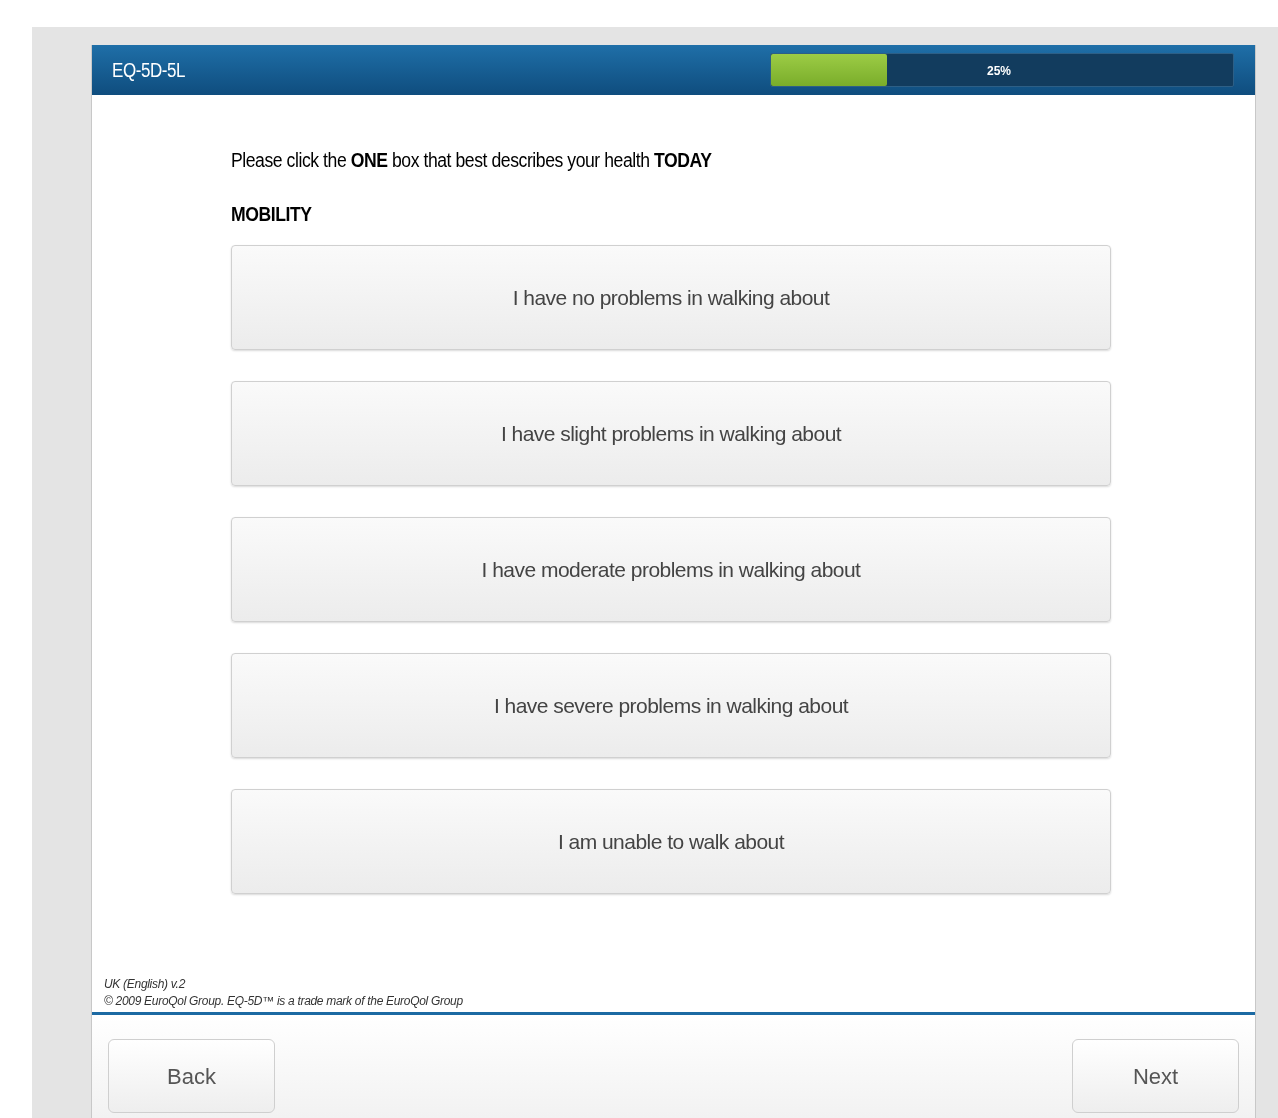  I want to click on answer-option: I have no problems in walking about, so click(671, 297).